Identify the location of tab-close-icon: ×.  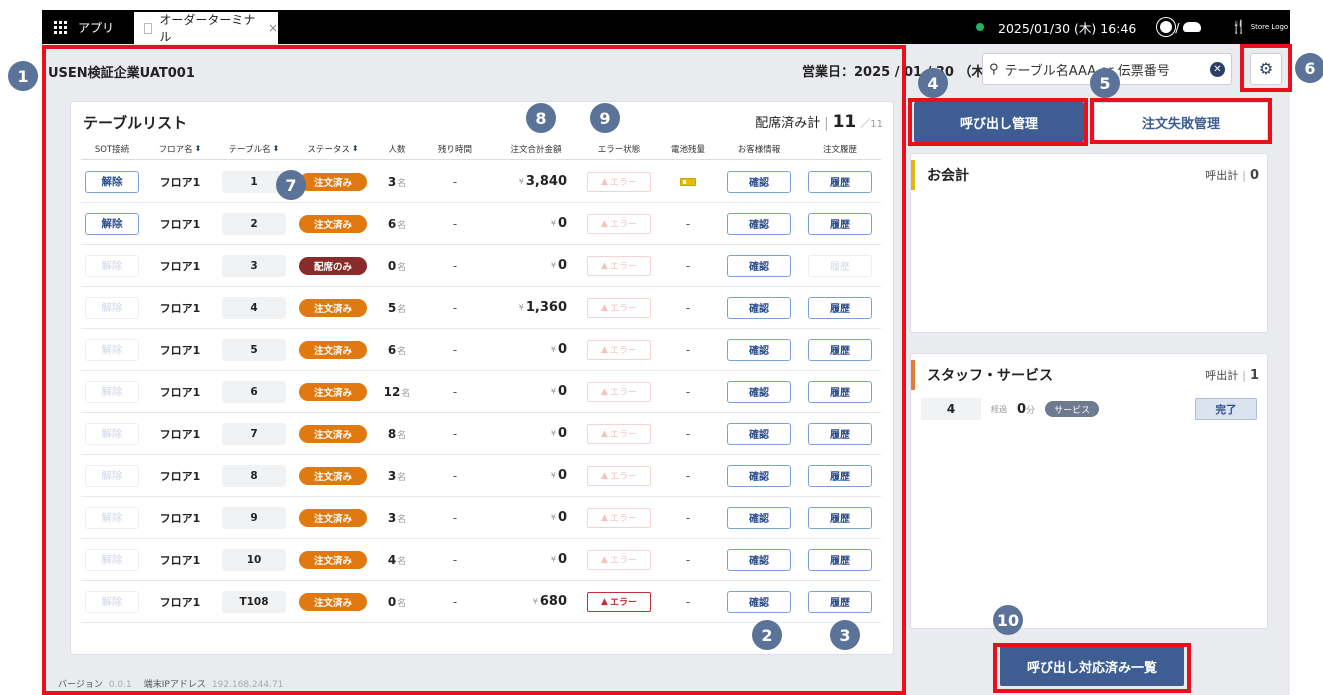
(273, 28).